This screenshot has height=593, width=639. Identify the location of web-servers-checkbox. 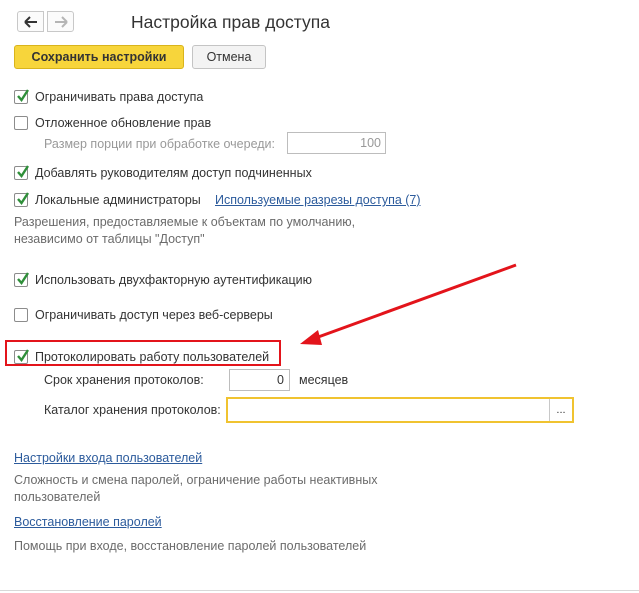
(21, 315).